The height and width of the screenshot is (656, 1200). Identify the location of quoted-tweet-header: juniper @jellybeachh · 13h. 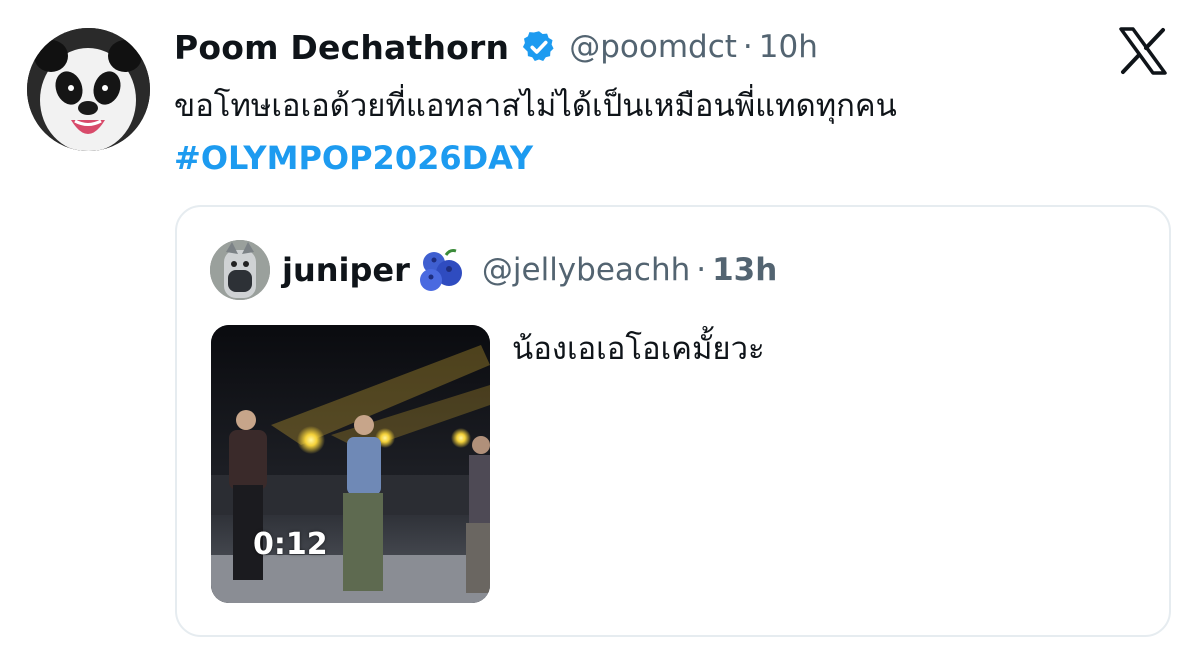
(529, 270).